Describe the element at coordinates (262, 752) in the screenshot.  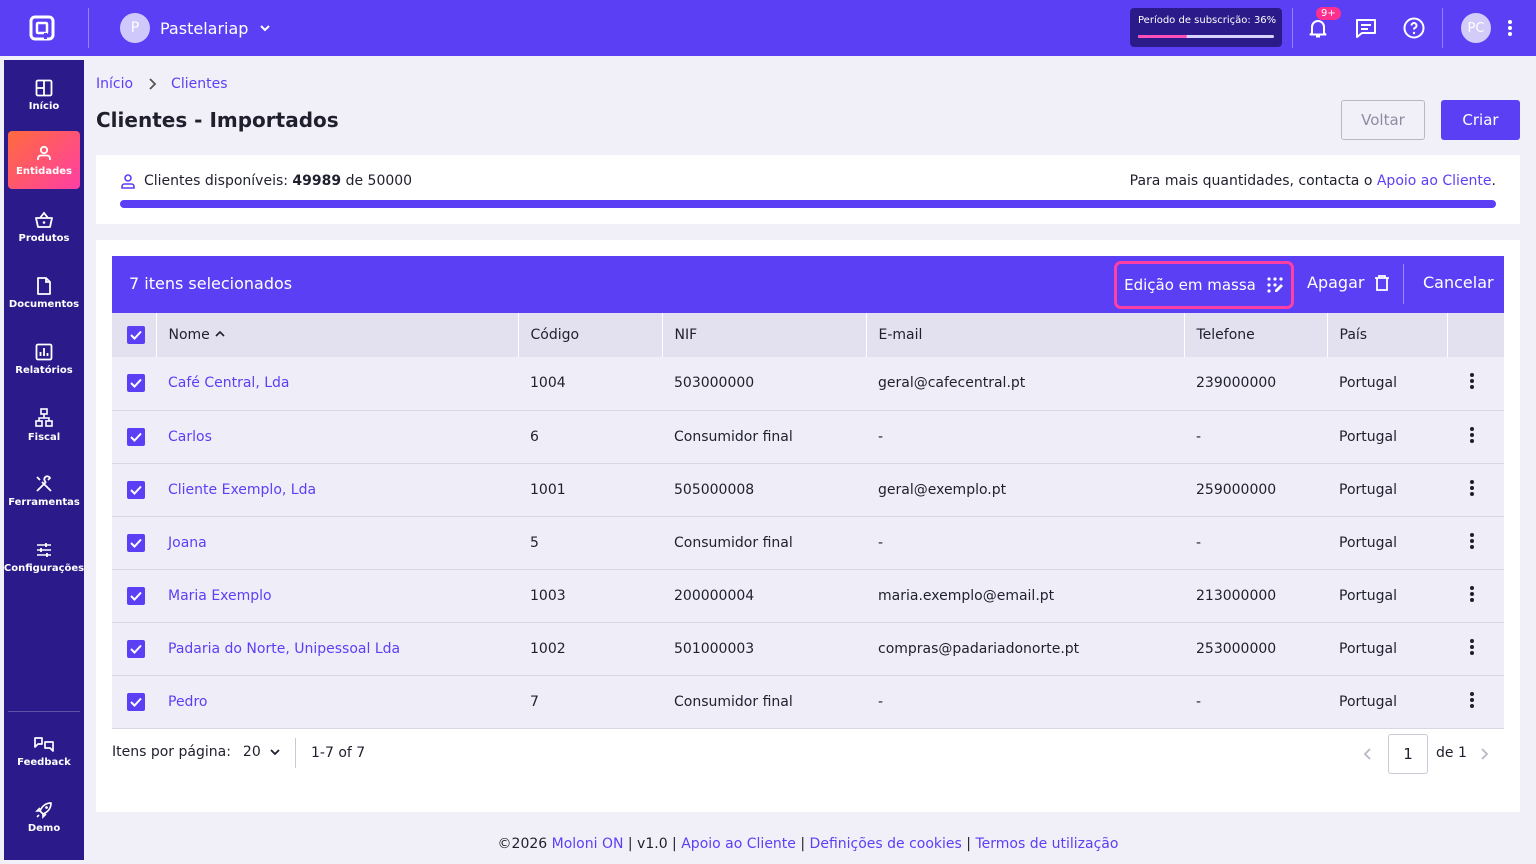
I see `items-per-page-select: 20` at that location.